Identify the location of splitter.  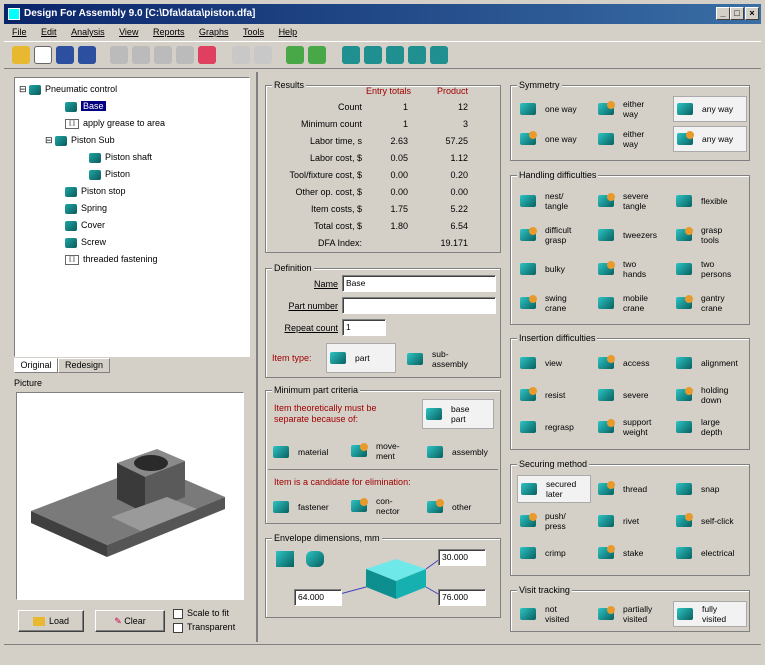
(257, 357).